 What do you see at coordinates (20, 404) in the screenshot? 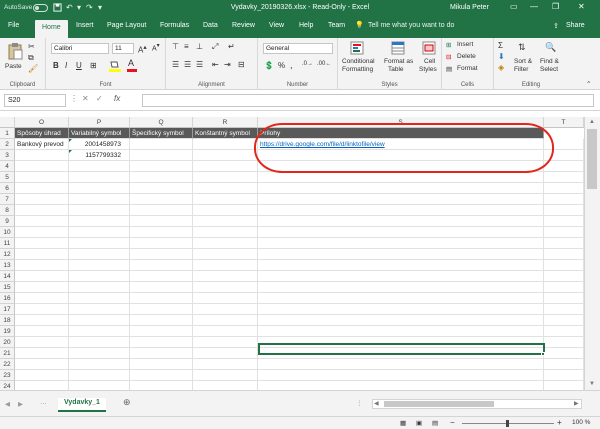
I see `next-sheet-icon: ▶` at bounding box center [20, 404].